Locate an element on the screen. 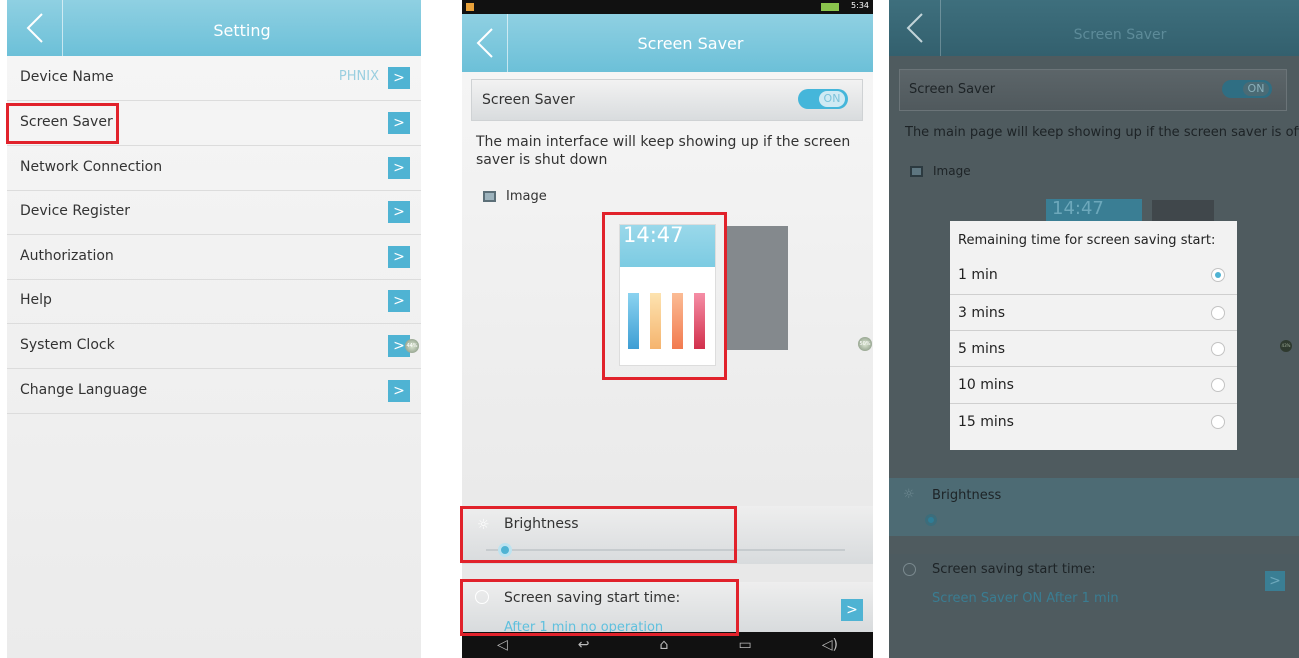 This screenshot has width=1299, height=658. option-label: 3 mins is located at coordinates (982, 313).